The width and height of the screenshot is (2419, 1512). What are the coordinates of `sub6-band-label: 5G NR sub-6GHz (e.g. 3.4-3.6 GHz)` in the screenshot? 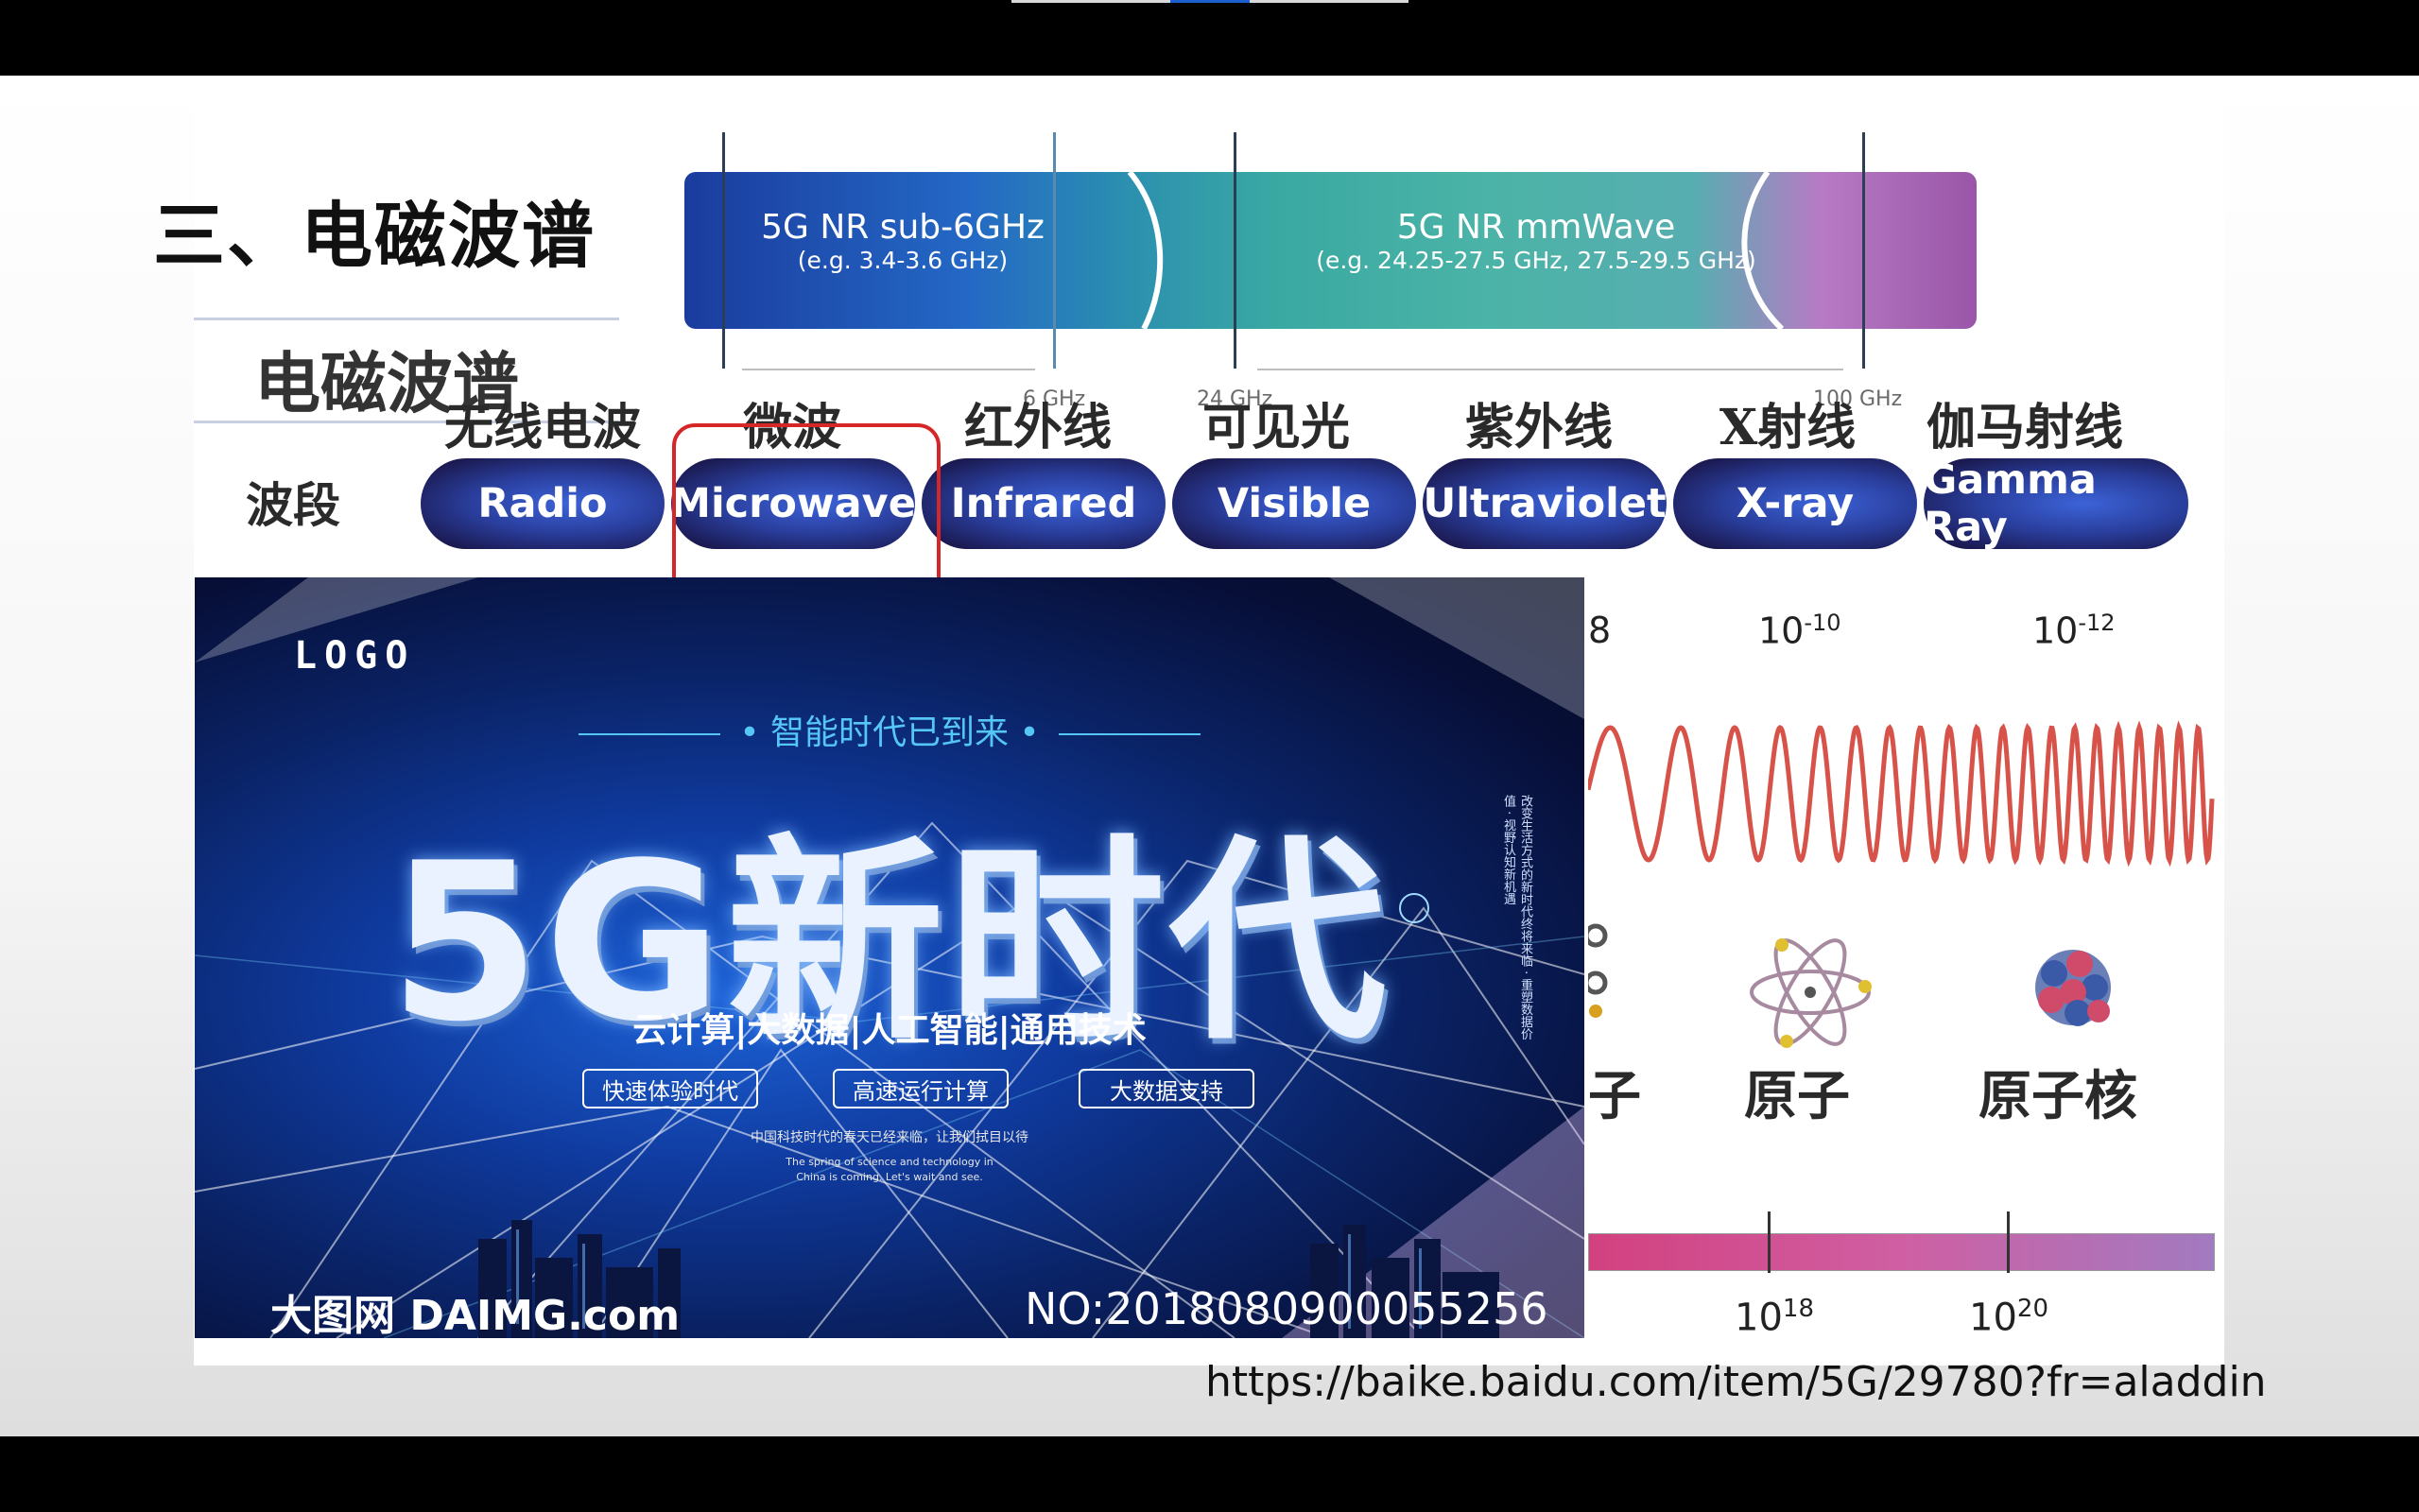 It's located at (903, 241).